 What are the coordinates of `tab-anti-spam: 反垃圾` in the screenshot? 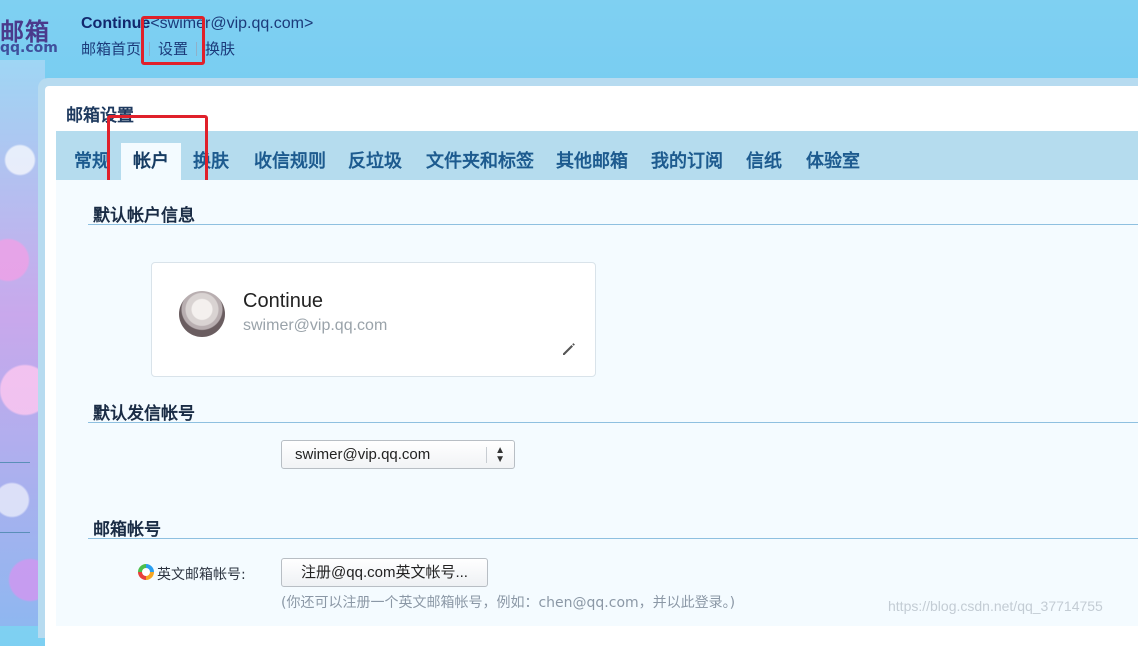 It's located at (375, 161).